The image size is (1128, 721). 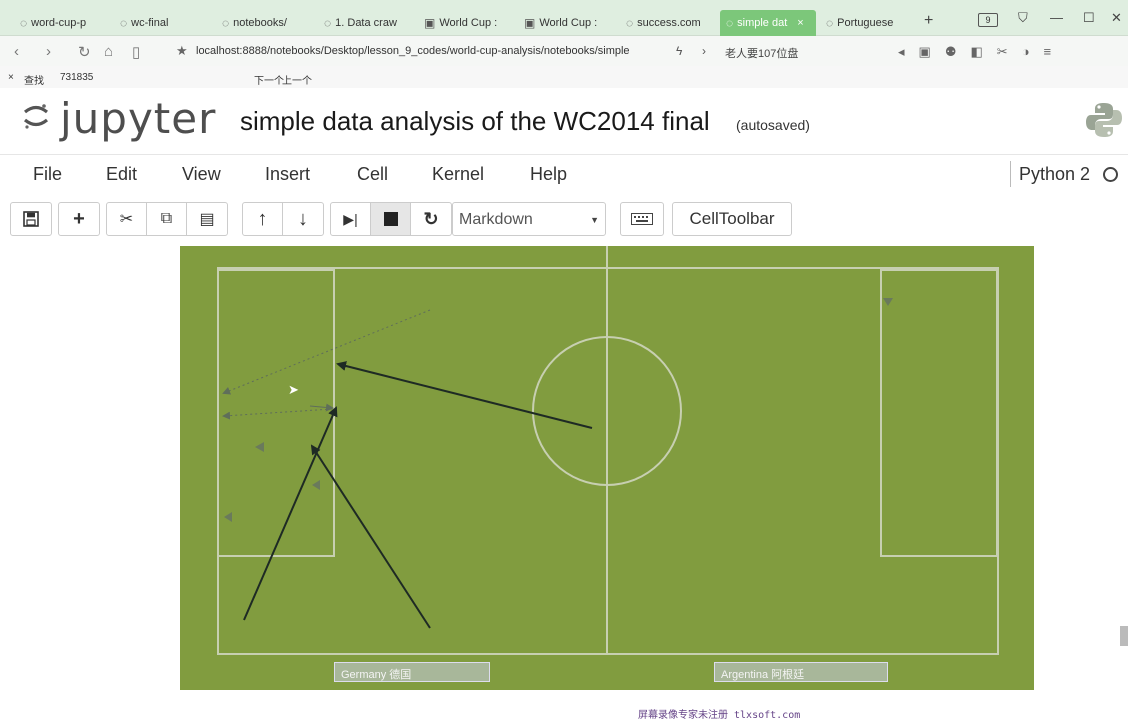 What do you see at coordinates (1110, 174) in the screenshot?
I see `kernel-idle-indicator` at bounding box center [1110, 174].